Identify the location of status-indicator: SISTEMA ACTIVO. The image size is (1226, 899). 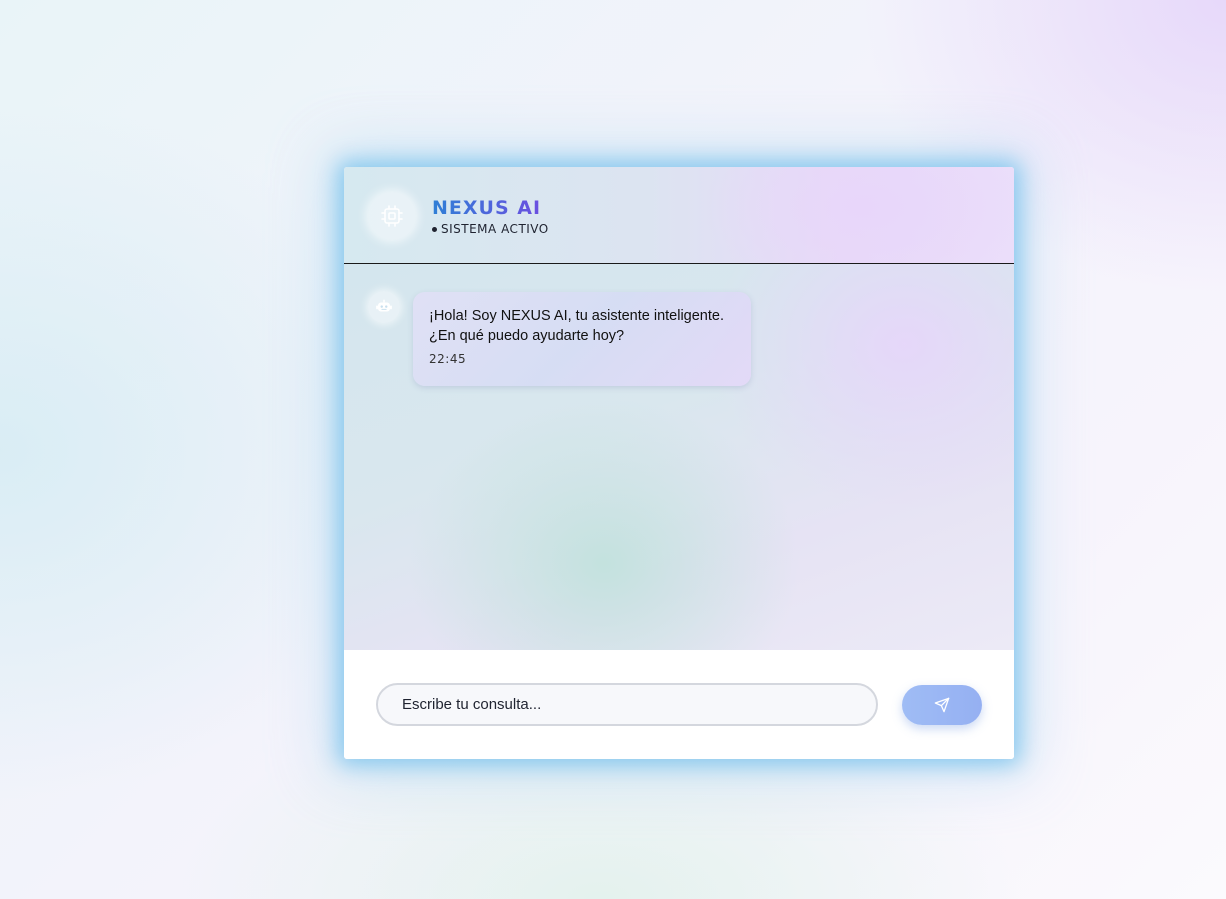
(490, 229).